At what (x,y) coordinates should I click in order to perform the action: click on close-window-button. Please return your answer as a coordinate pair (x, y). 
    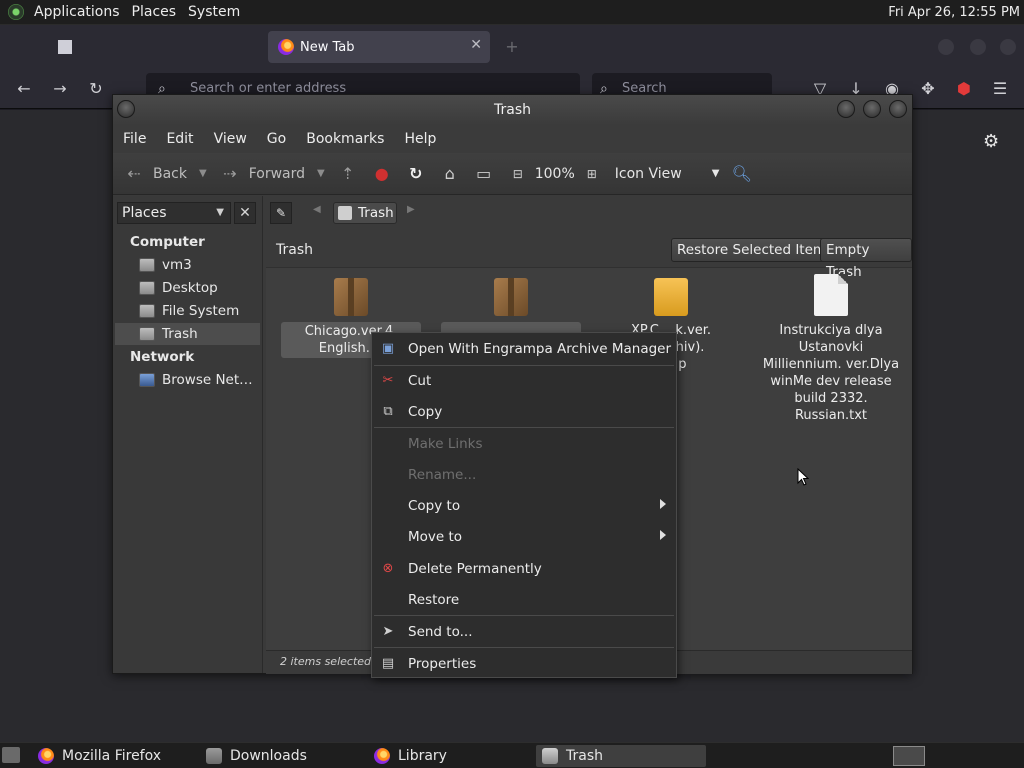
    Looking at the image, I should click on (1008, 47).